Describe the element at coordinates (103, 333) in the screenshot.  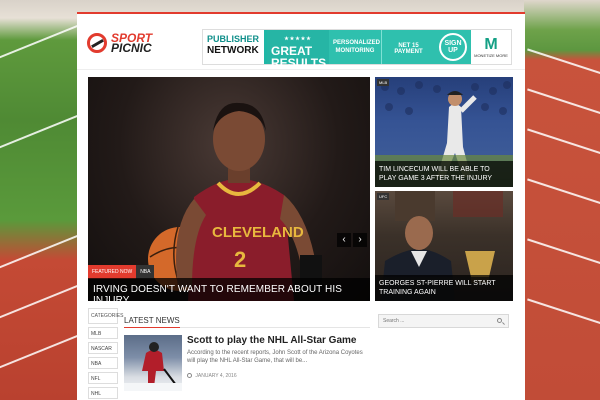
I see `category-item-mlb: MLB` at that location.